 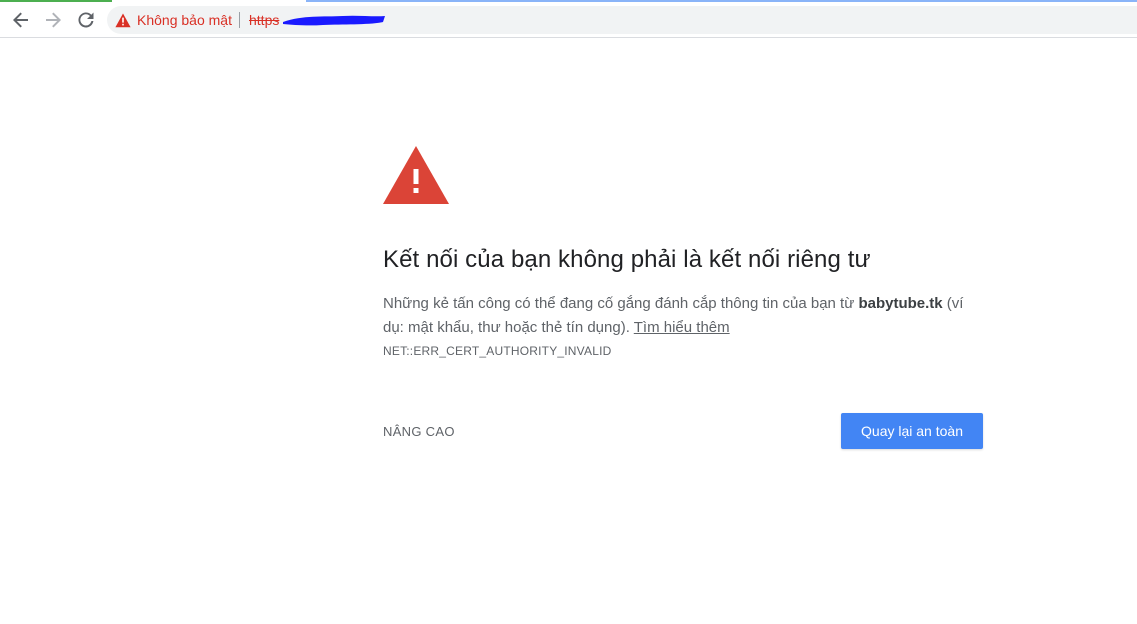 I want to click on omnibox-separator, so click(x=239, y=20).